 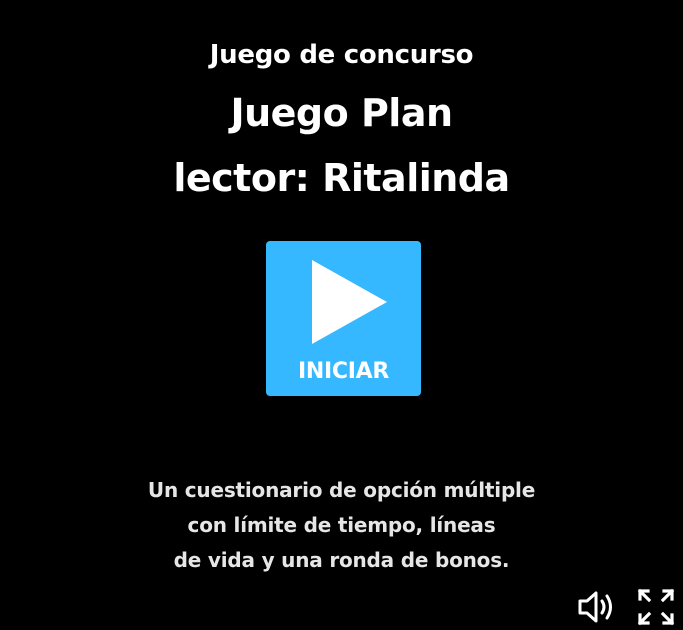 I want to click on start-button-label: INICIAR, so click(x=343, y=371).